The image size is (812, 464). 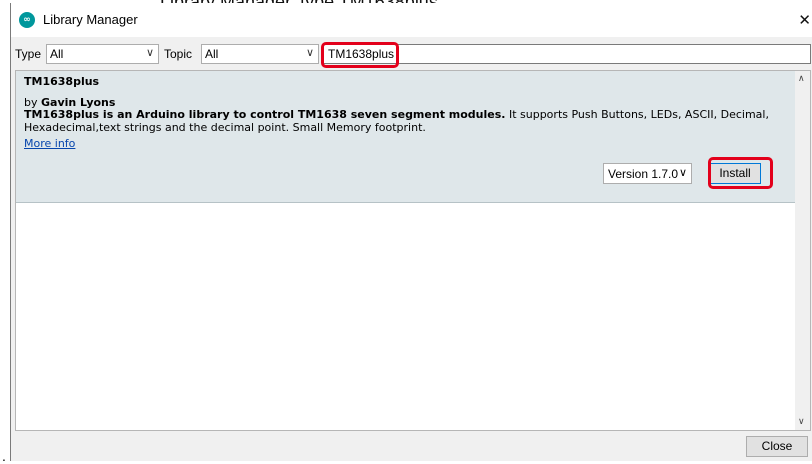 What do you see at coordinates (777, 446) in the screenshot?
I see `close-button: Close` at bounding box center [777, 446].